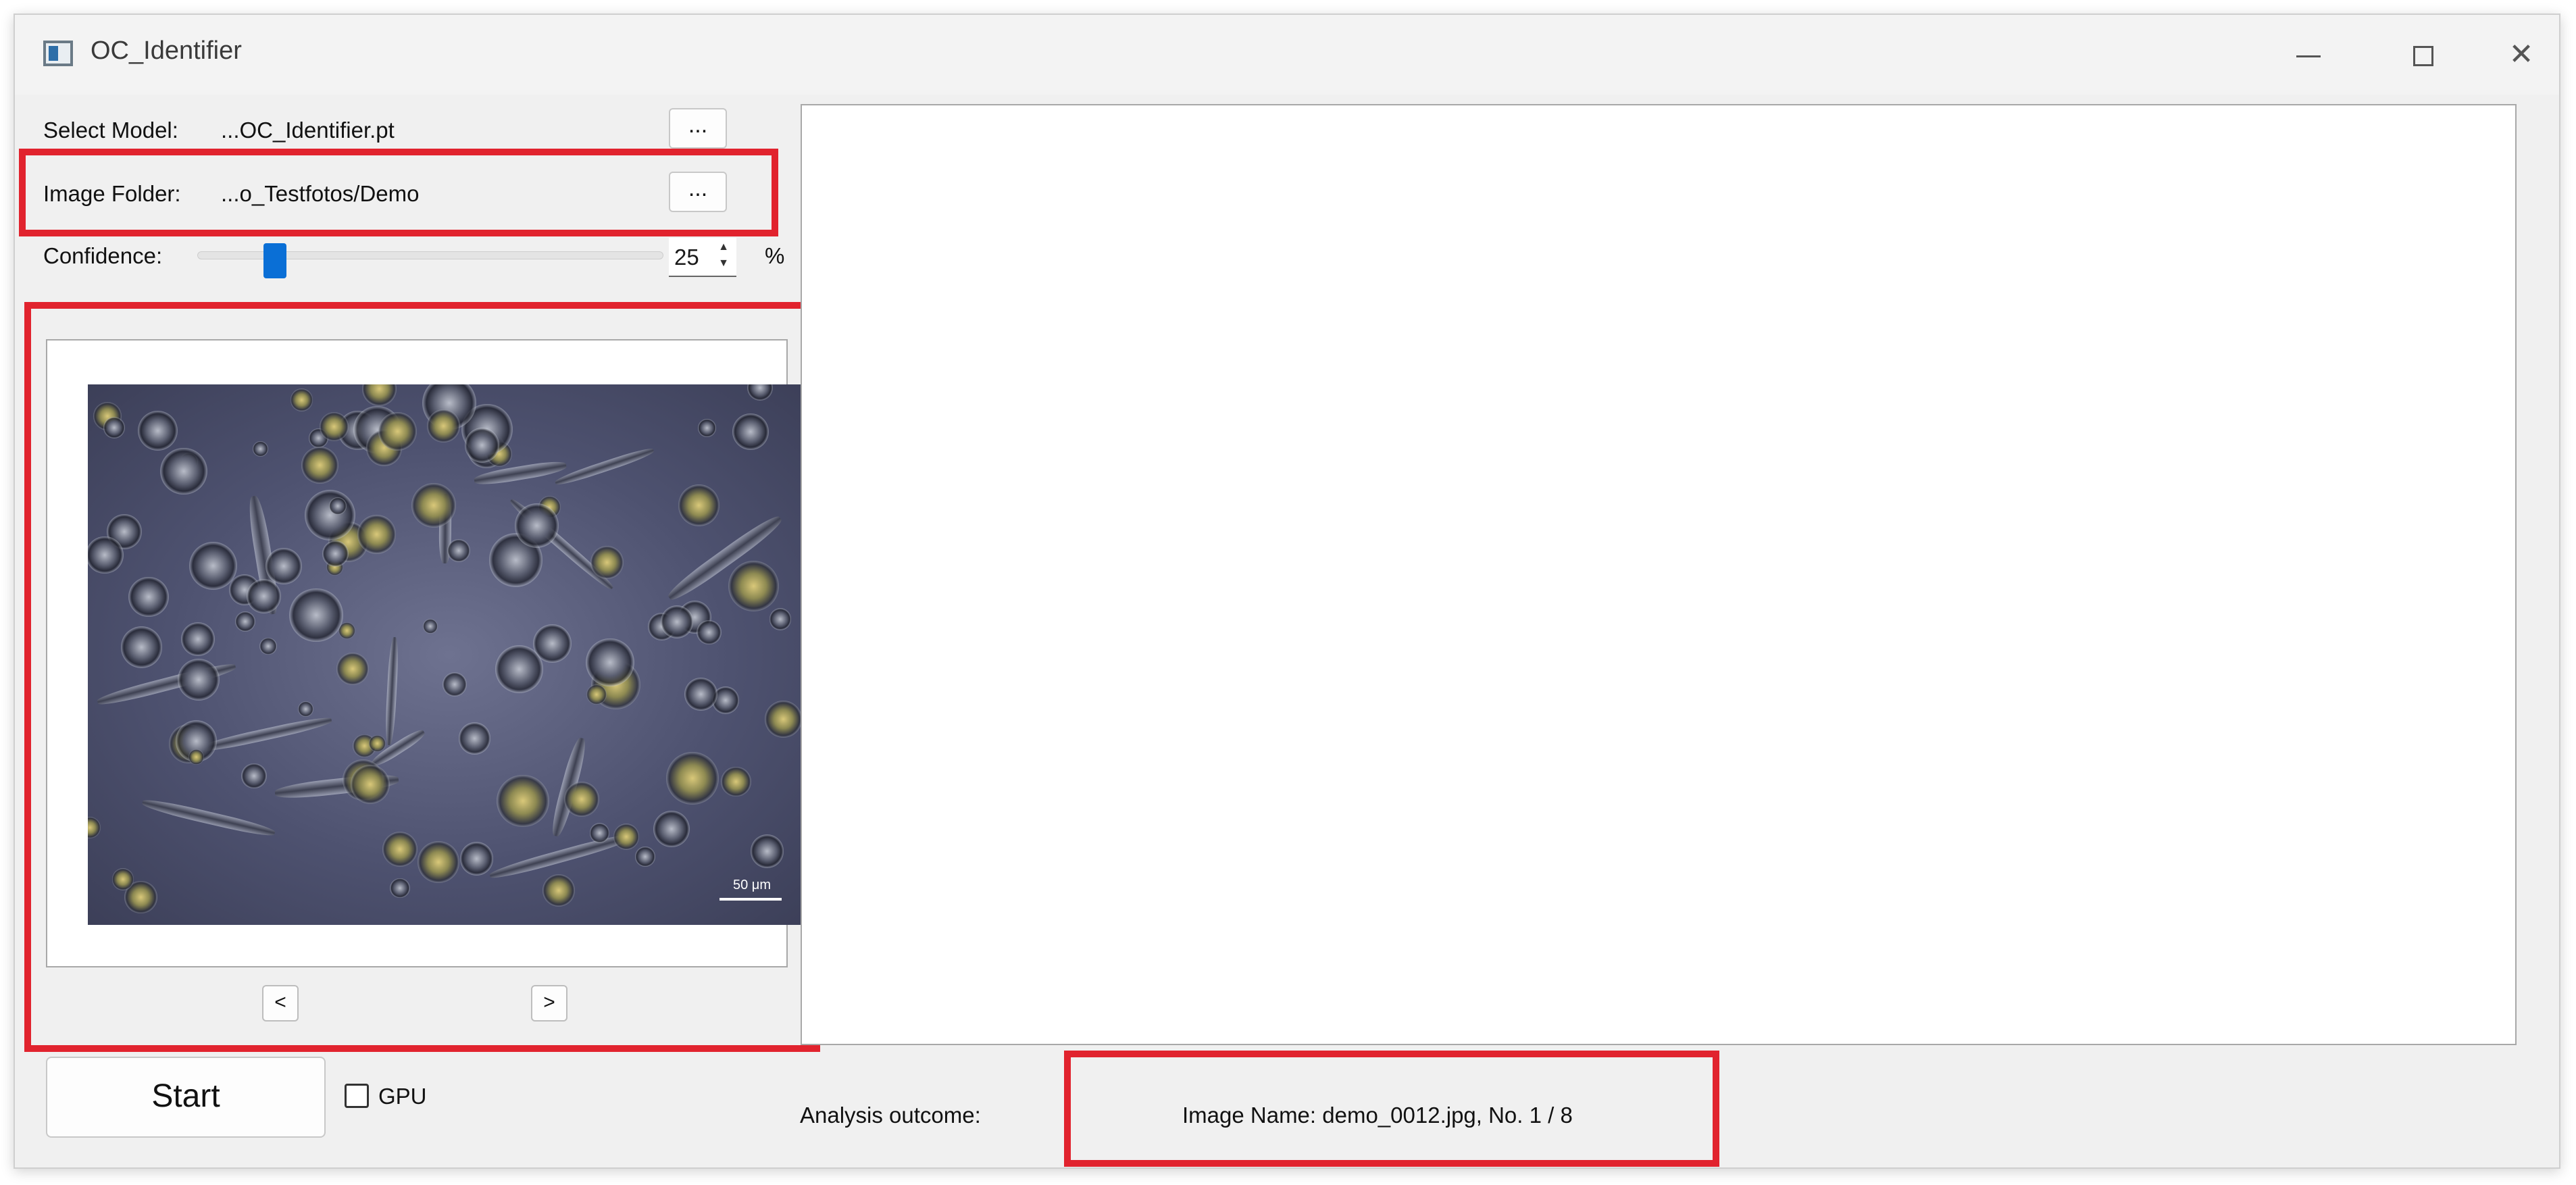 Image resolution: width=2576 pixels, height=1185 pixels. Describe the element at coordinates (890, 1115) in the screenshot. I see `analysis-outcome-label: Analysis outcome:` at that location.